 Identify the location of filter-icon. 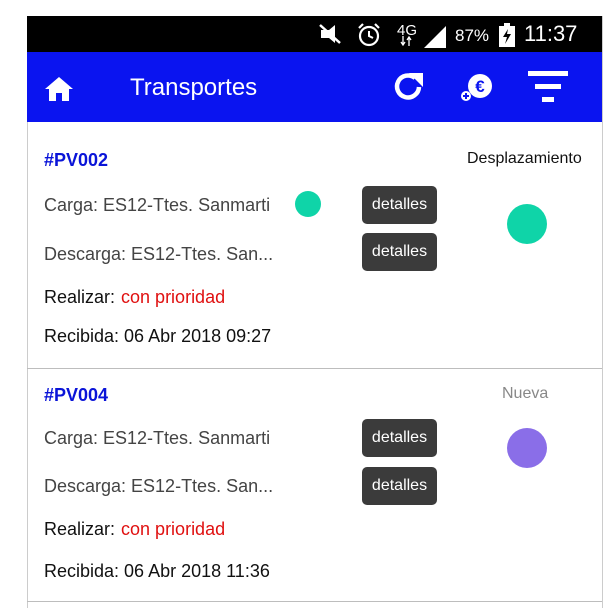
(548, 87).